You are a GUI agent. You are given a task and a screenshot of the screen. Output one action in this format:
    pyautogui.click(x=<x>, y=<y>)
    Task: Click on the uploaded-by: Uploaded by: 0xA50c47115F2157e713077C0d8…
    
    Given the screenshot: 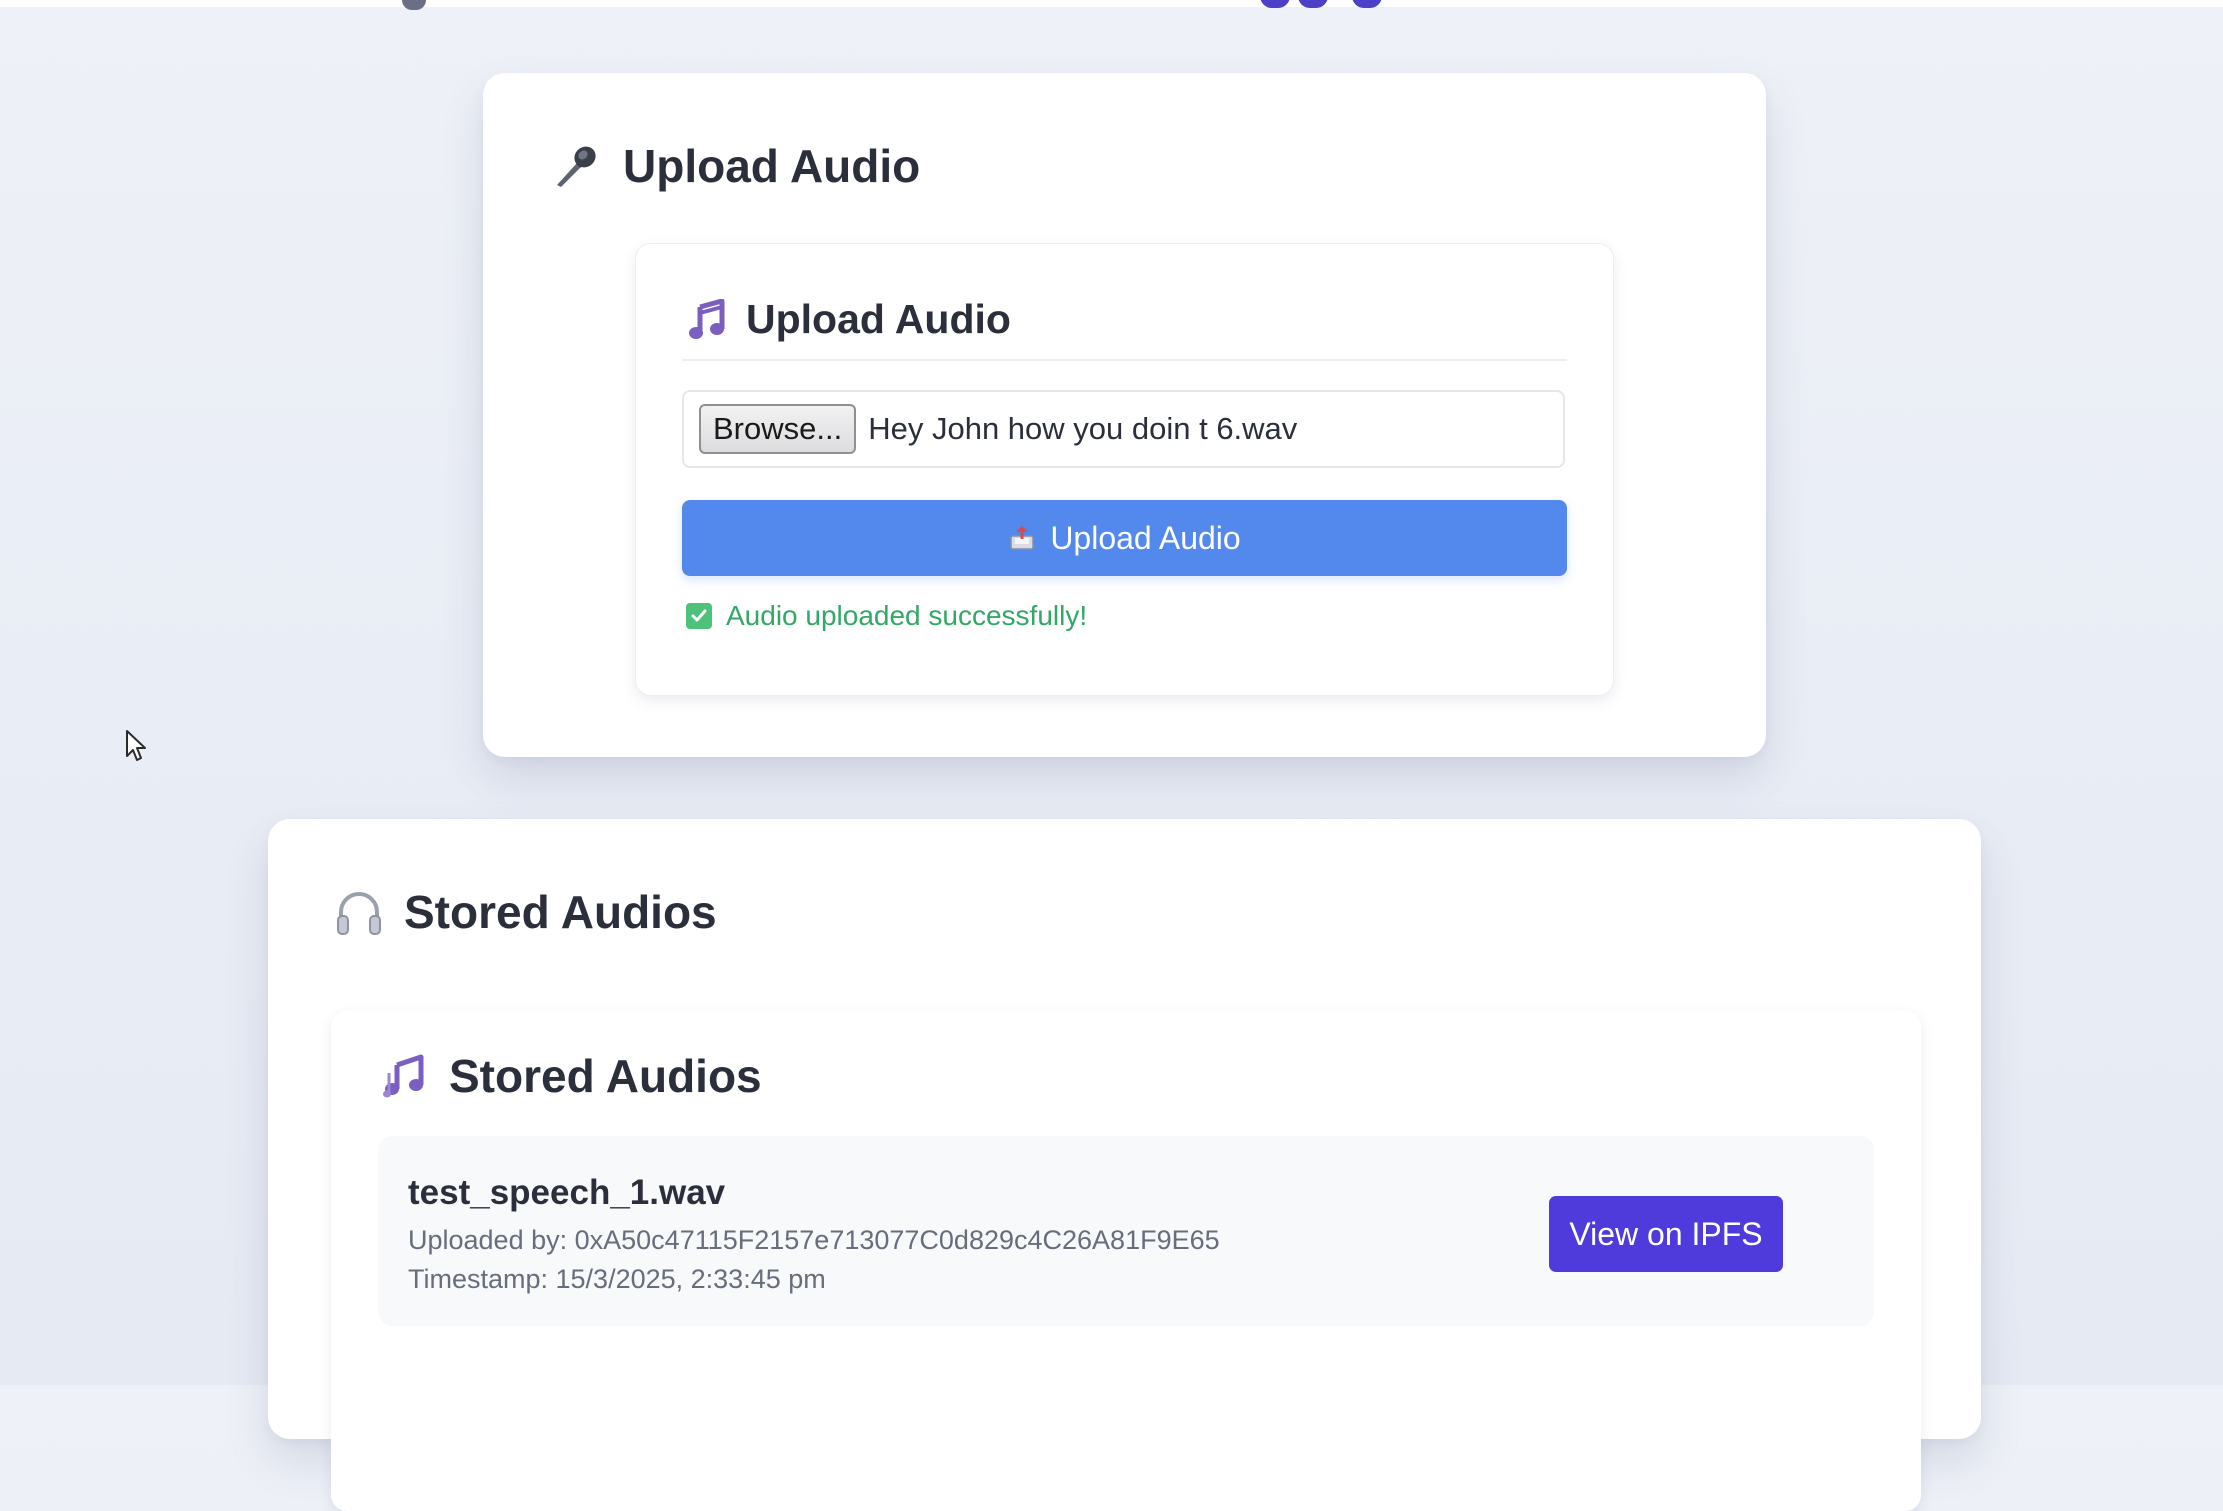 What is the action you would take?
    pyautogui.click(x=814, y=1240)
    